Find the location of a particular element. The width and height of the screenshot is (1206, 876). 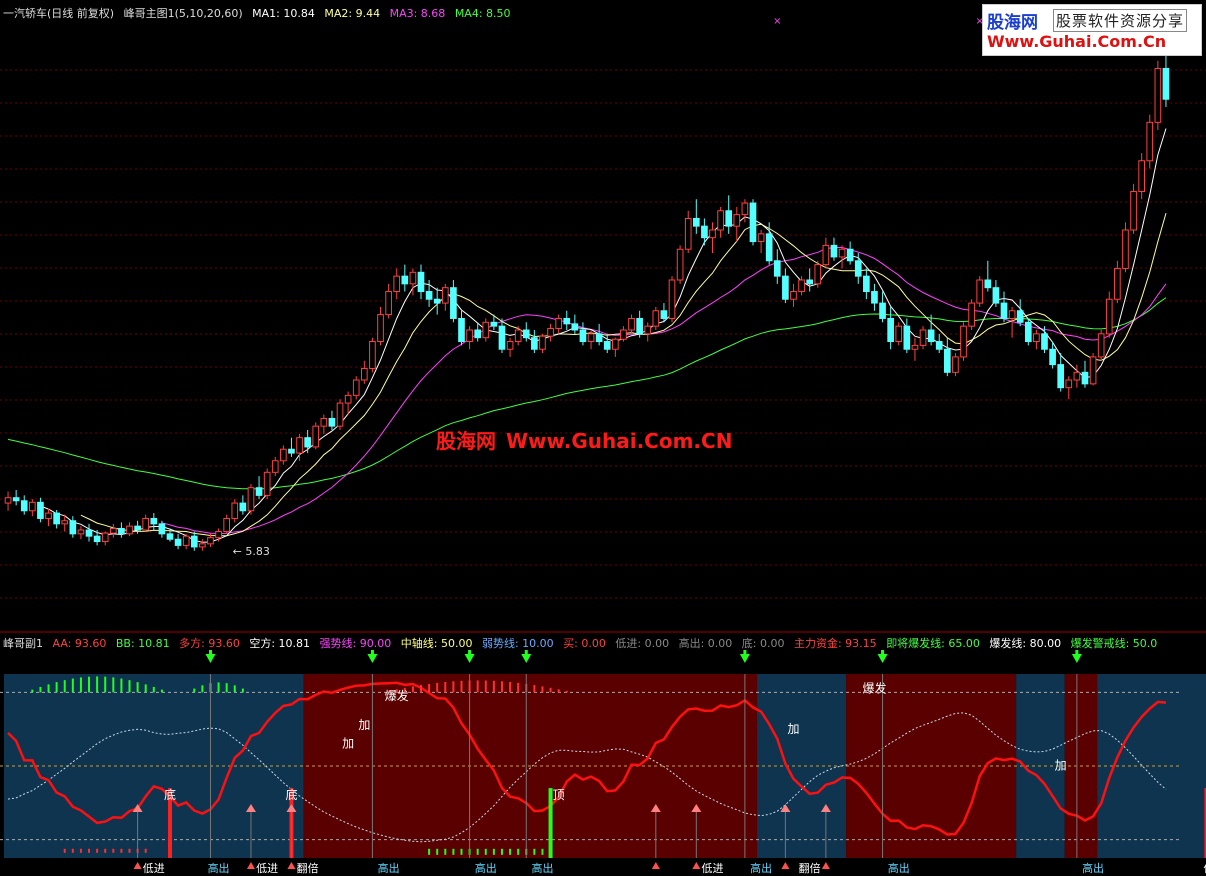

ma3-value: MA3: 8.68 is located at coordinates (417, 13).